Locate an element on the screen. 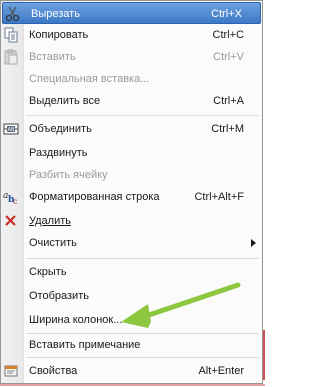 This screenshot has height=387, width=320. menu-item-paste: Вставить Ctrl+V is located at coordinates (131, 57).